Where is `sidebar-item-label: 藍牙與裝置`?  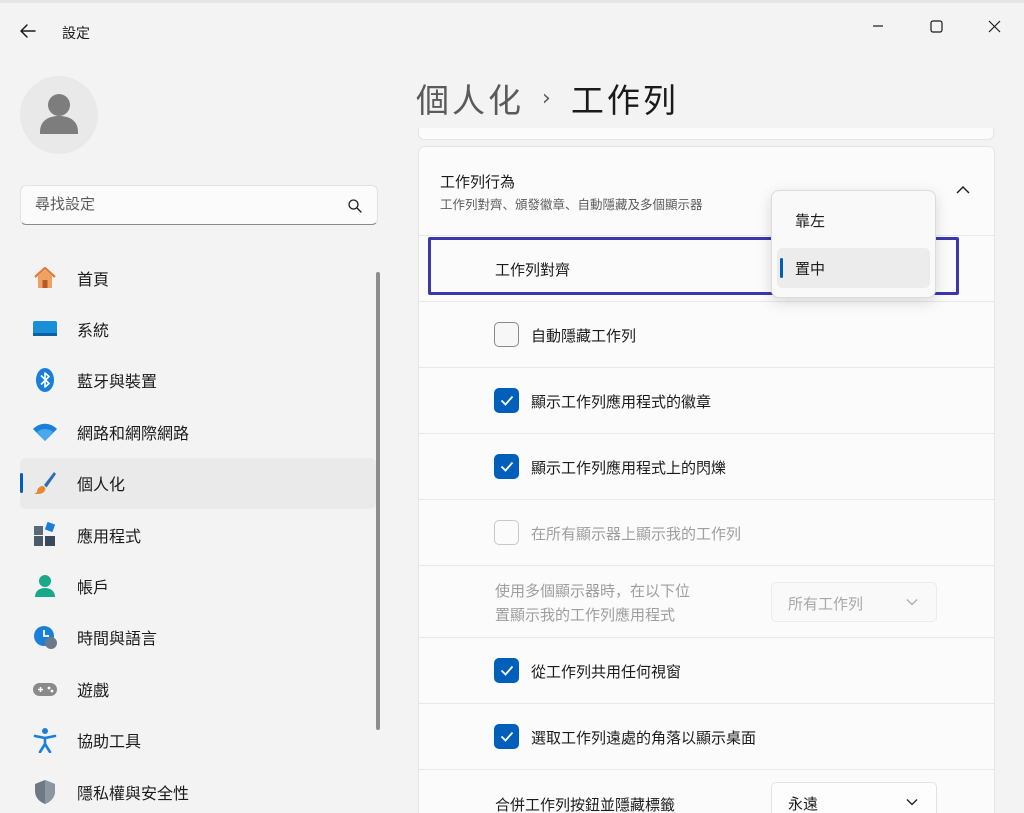
sidebar-item-label: 藍牙與裝置 is located at coordinates (117, 382).